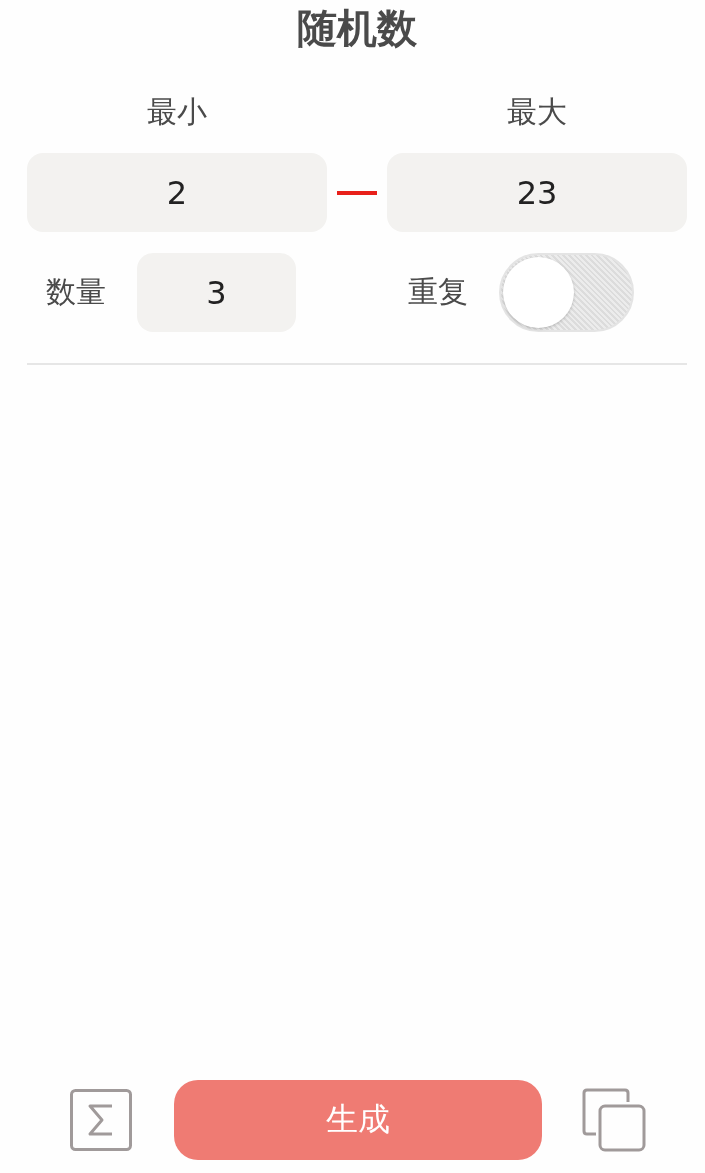  I want to click on count-field: 3, so click(216, 292).